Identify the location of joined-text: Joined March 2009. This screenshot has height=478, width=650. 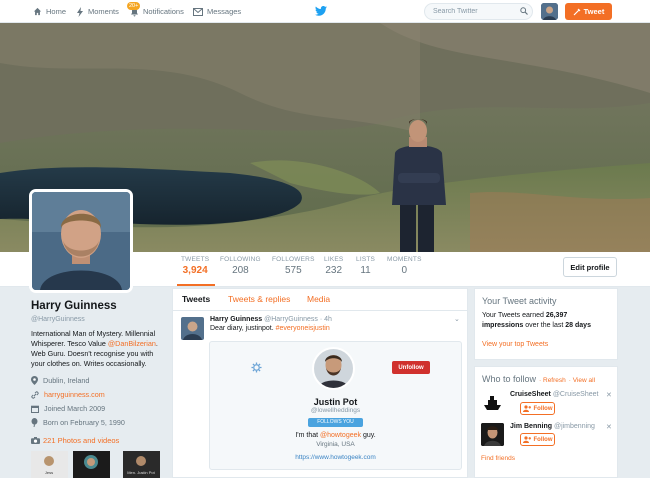
(75, 408).